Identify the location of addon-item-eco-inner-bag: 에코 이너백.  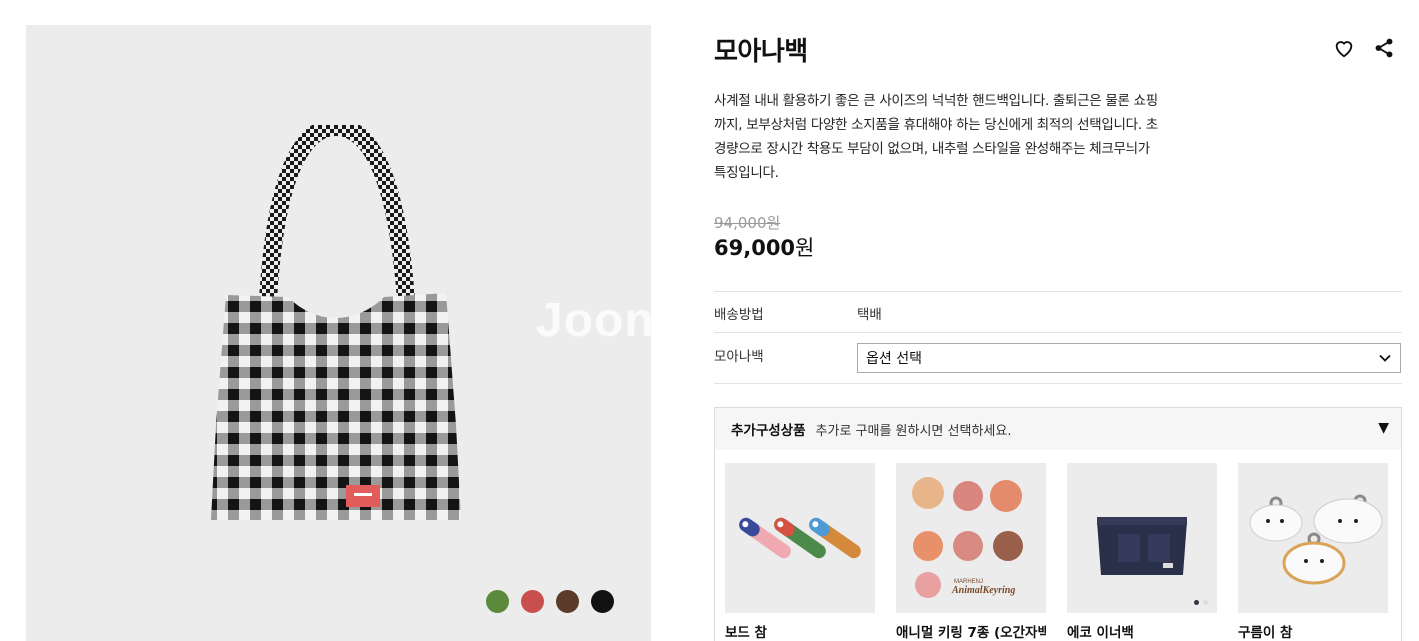
(1142, 552).